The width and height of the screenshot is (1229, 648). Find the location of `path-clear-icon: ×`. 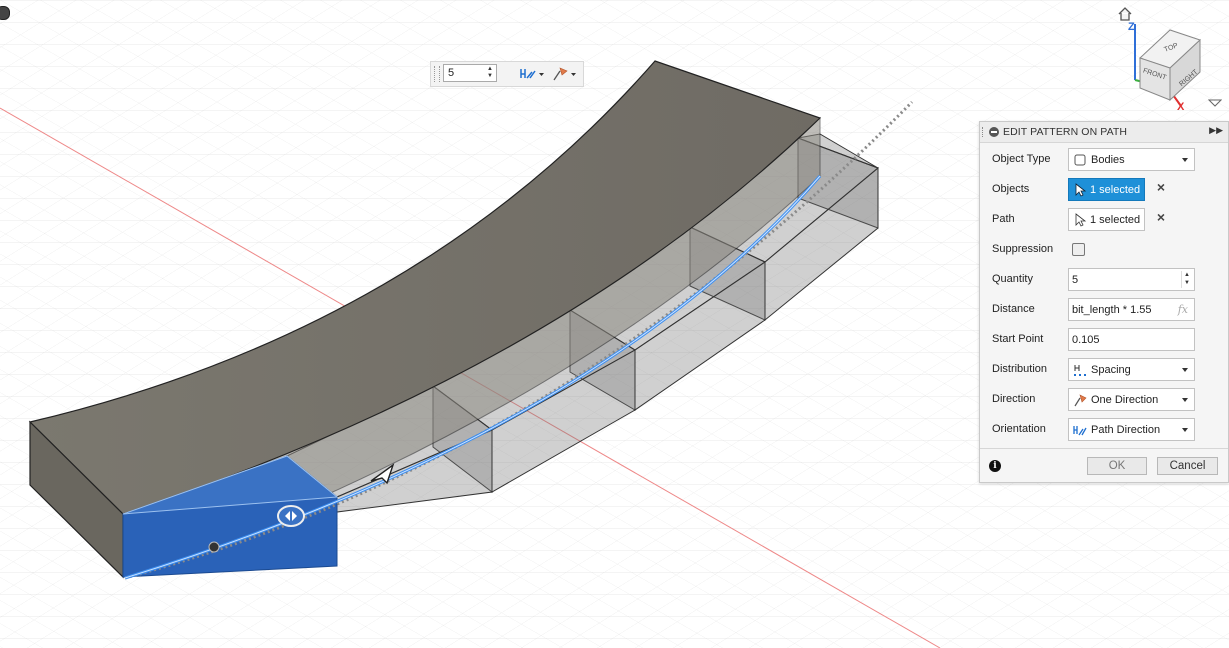

path-clear-icon: × is located at coordinates (1161, 217).